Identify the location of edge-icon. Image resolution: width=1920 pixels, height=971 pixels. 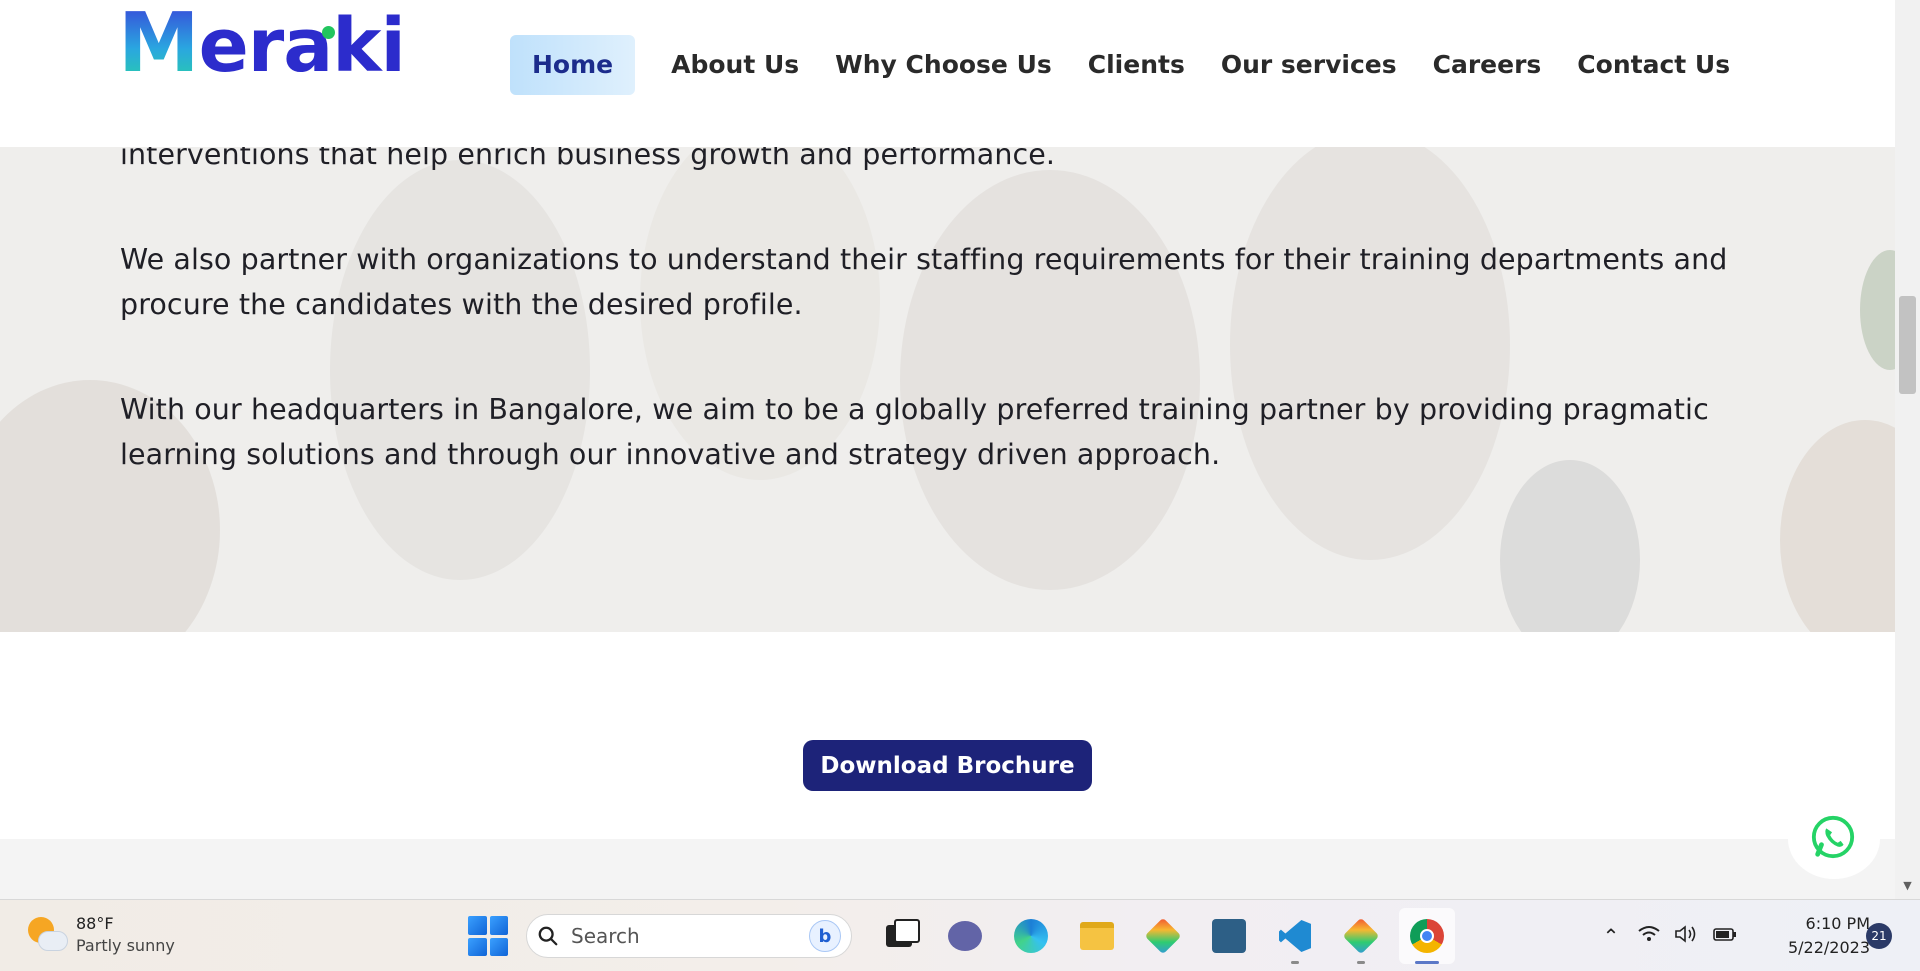
(1031, 936).